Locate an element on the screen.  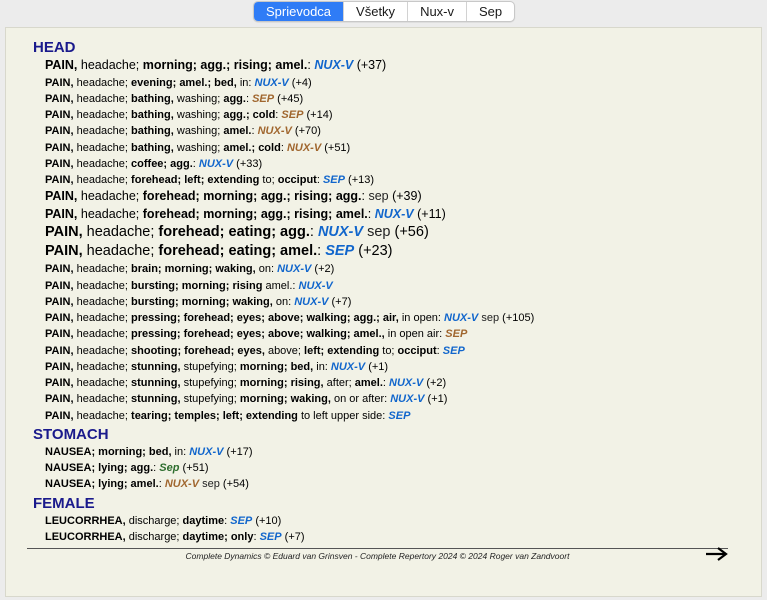
remedy-link: Sep is located at coordinates (169, 468).